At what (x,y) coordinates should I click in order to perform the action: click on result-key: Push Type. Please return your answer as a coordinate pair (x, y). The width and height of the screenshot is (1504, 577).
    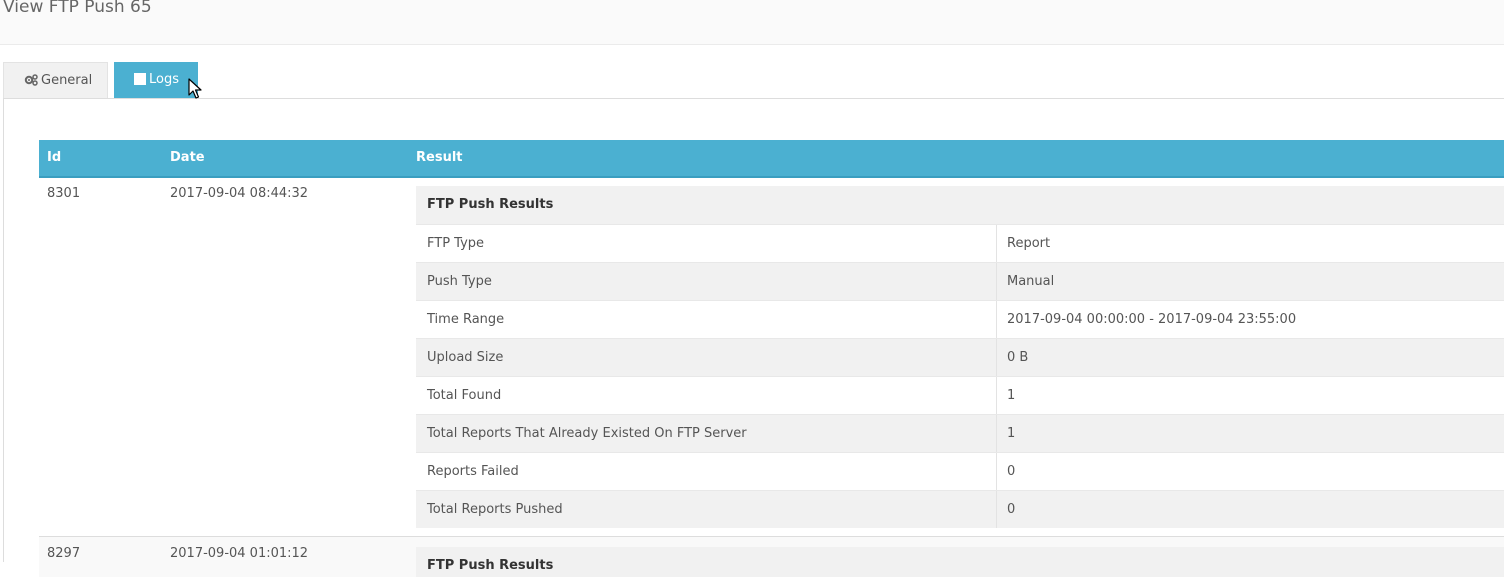
    Looking at the image, I should click on (459, 281).